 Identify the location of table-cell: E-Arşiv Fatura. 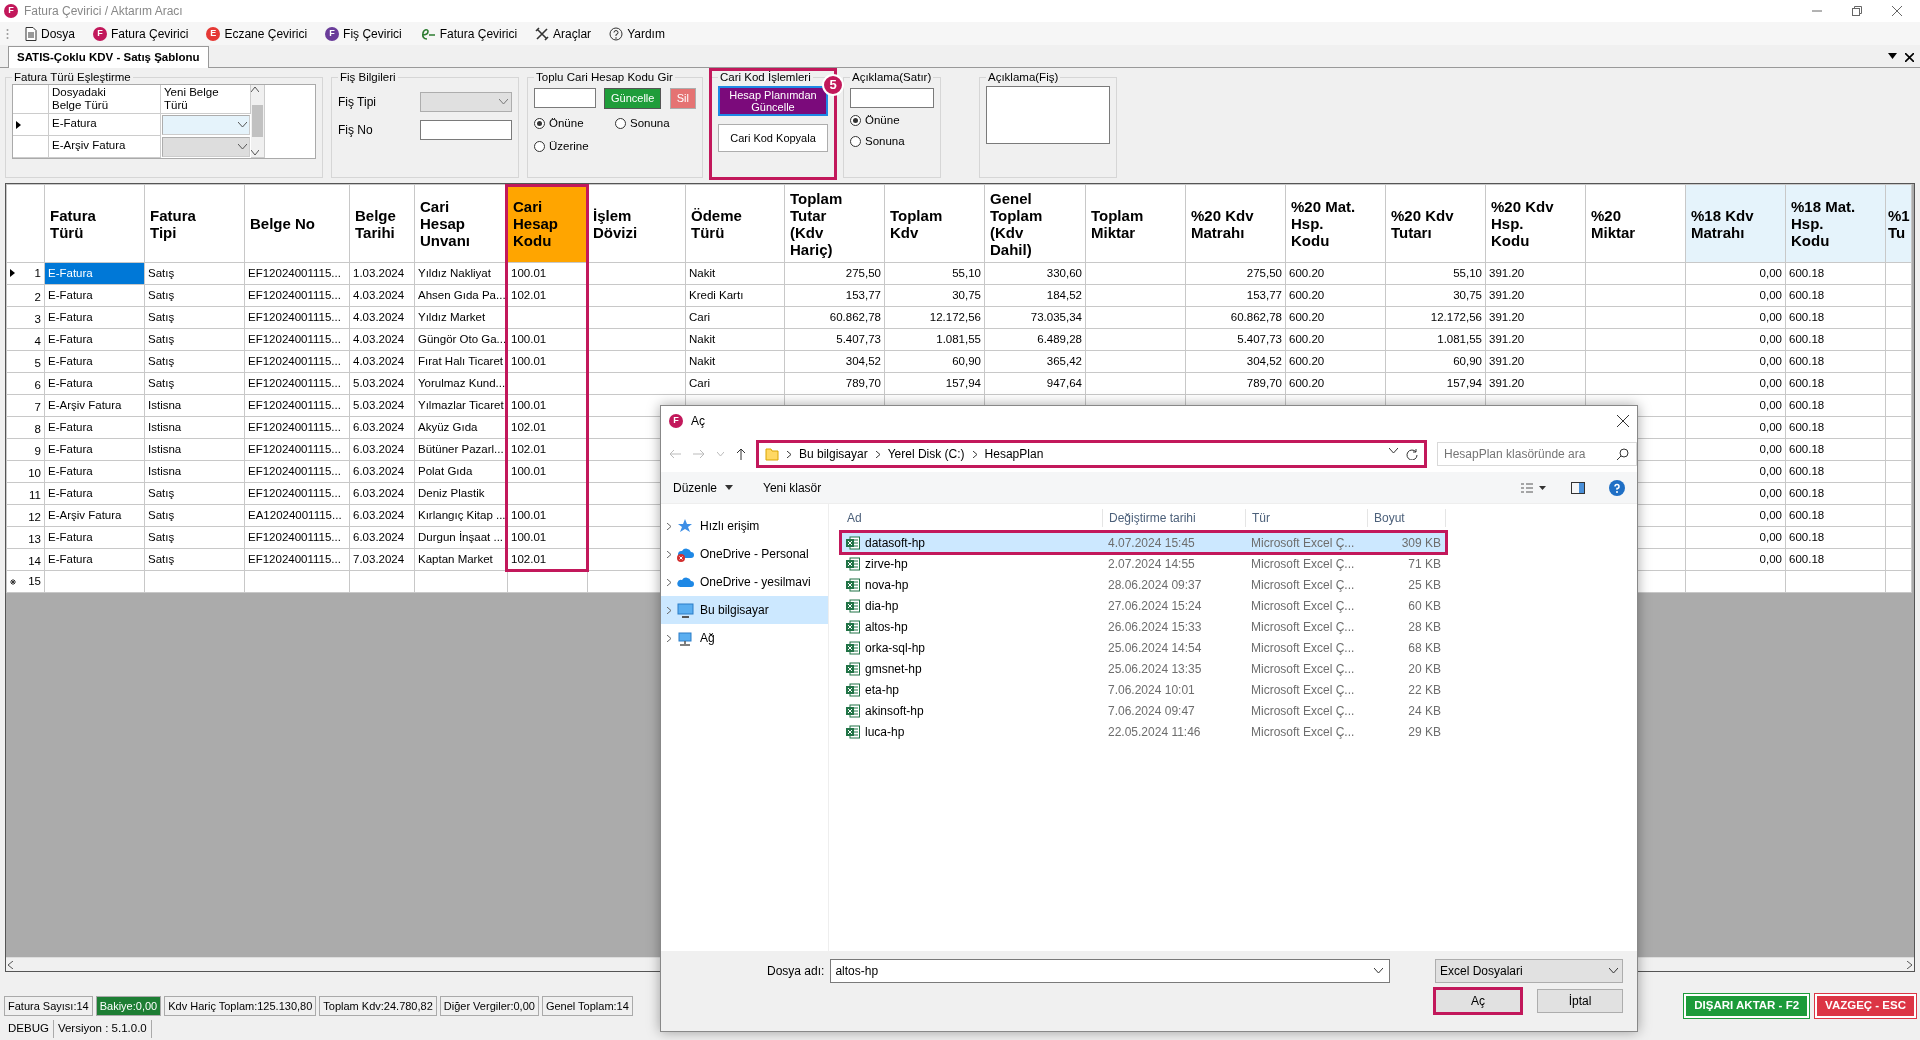
(85, 514).